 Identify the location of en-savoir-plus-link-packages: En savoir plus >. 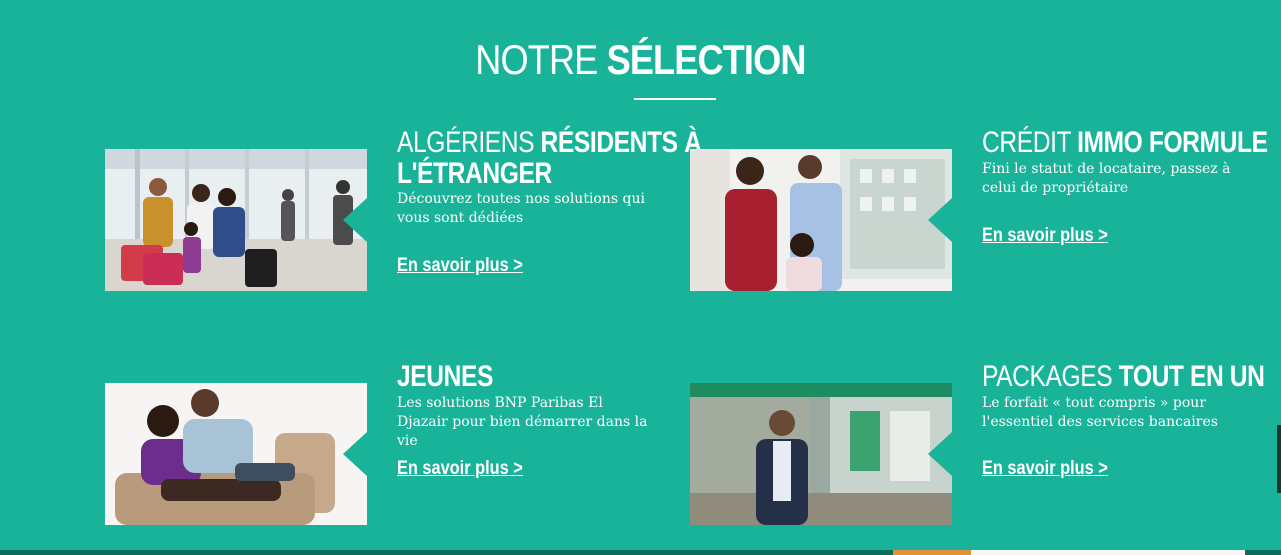
(1045, 469).